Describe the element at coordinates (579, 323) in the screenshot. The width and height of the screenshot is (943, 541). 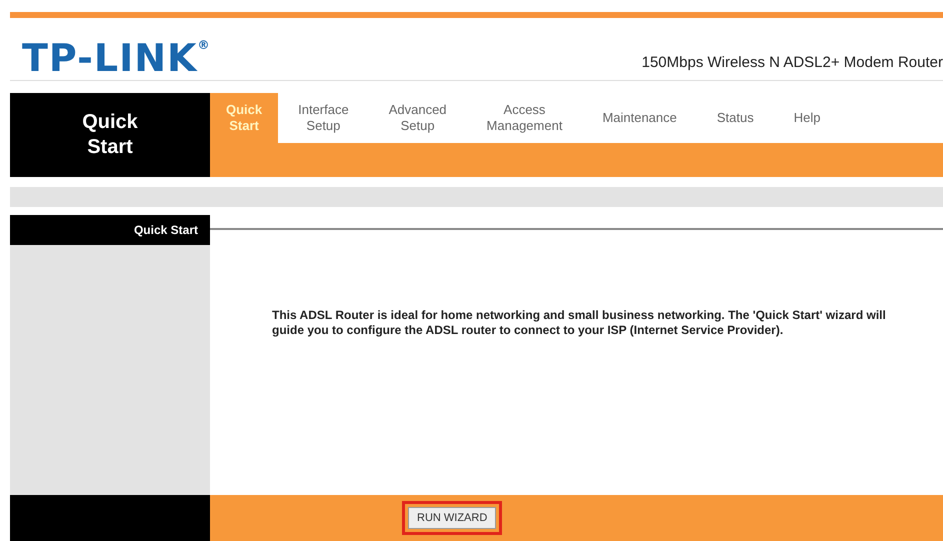
I see `description-text: This ADSL Router is ideal for home networking and small business networking. The 'Quick Start' wizard will guide you to configure the ADSL router to connect to your ISP (Internet Service Provider).` at that location.